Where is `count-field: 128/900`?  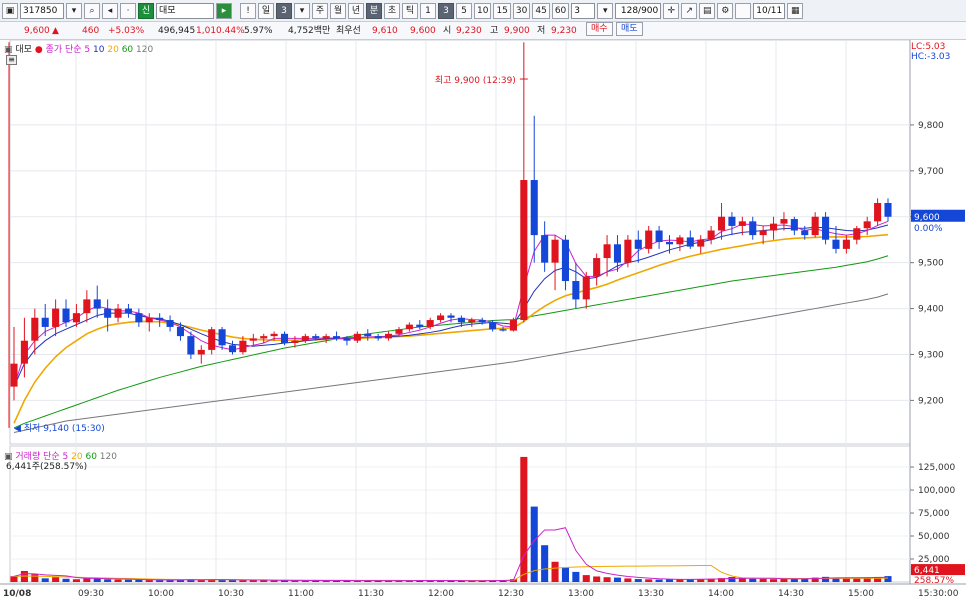
count-field: 128/900 is located at coordinates (638, 10).